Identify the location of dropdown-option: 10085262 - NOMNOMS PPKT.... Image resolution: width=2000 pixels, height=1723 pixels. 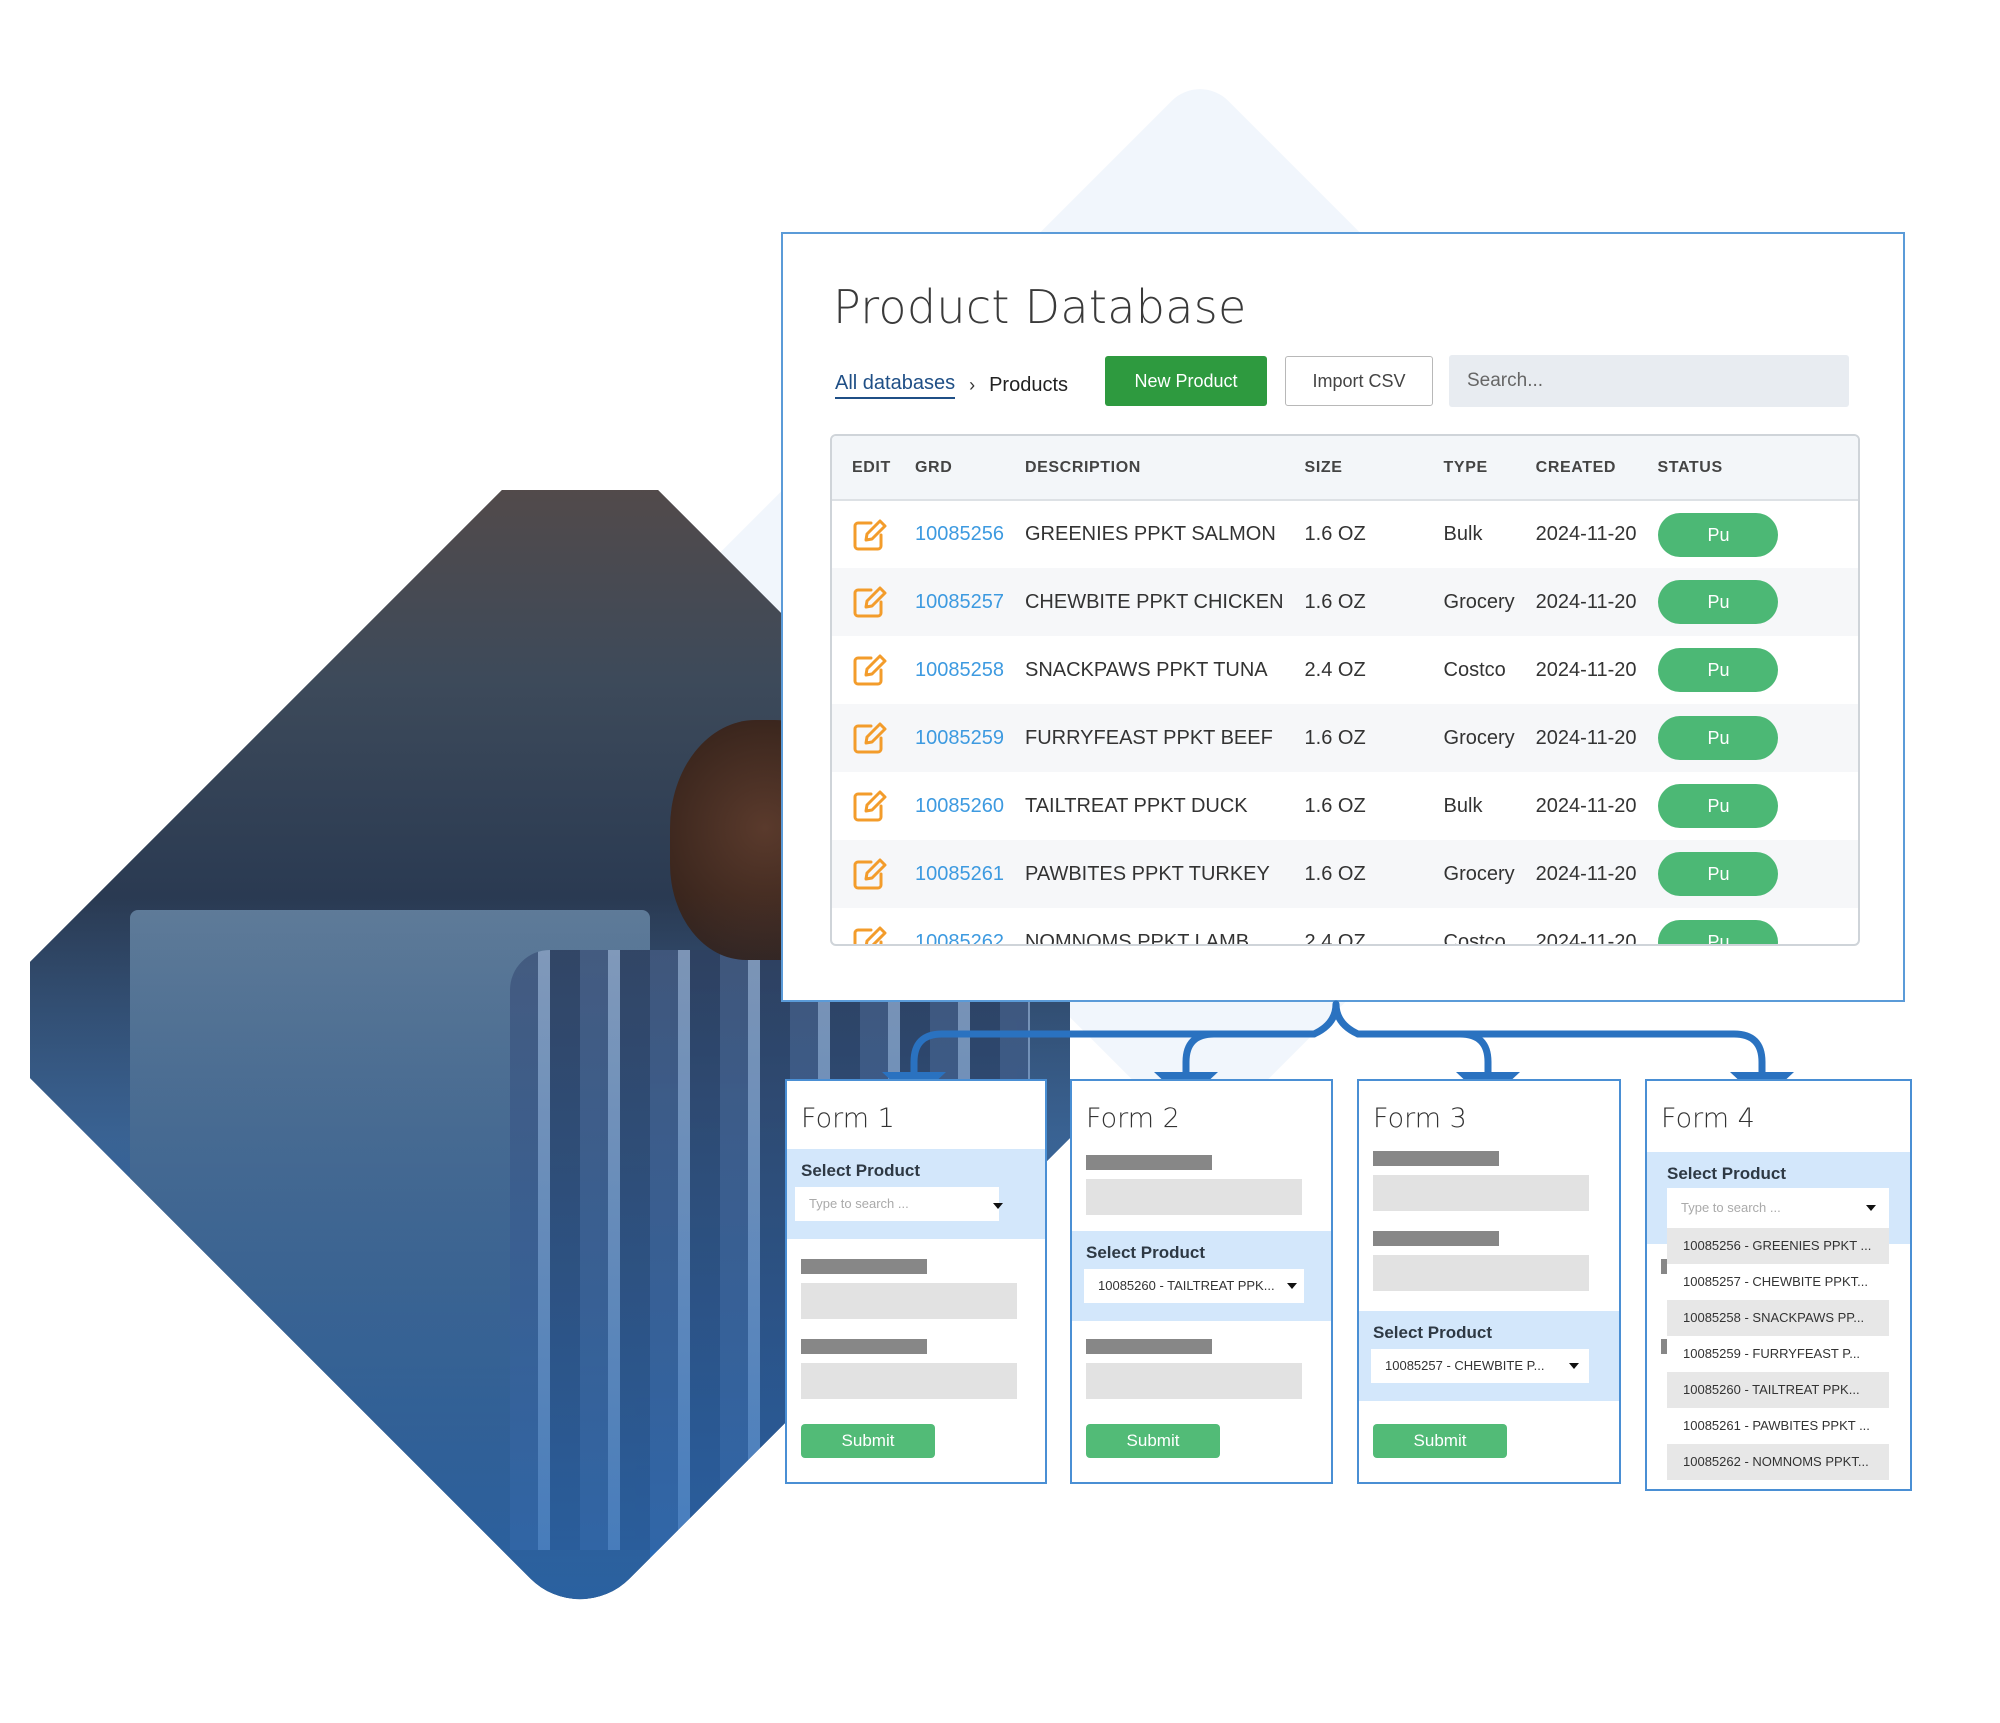
(1778, 1462).